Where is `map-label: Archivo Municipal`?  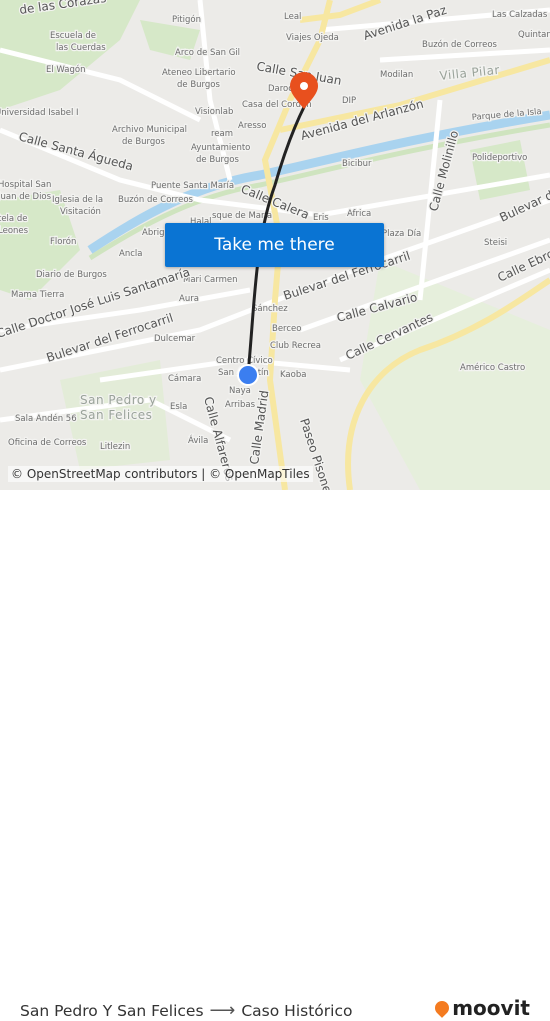
map-label: Archivo Municipal is located at coordinates (149, 130).